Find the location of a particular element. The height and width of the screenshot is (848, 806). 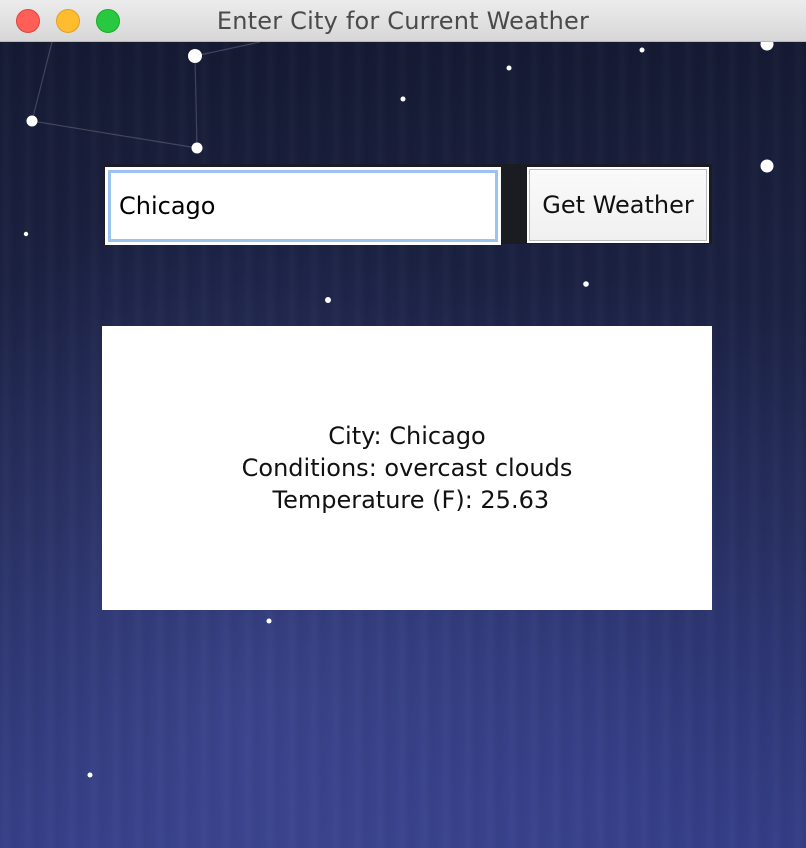

window-title: Enter City for Current Weather is located at coordinates (403, 21).